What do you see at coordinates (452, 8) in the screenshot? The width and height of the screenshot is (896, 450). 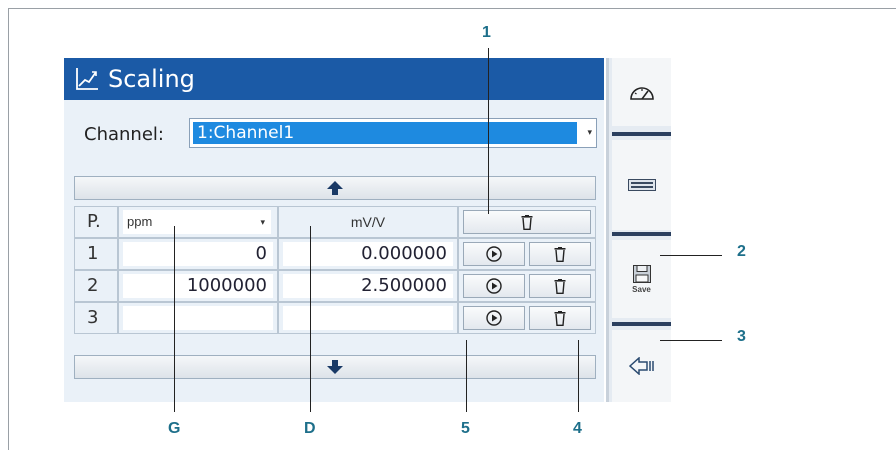 I see `frame-top-border` at bounding box center [452, 8].